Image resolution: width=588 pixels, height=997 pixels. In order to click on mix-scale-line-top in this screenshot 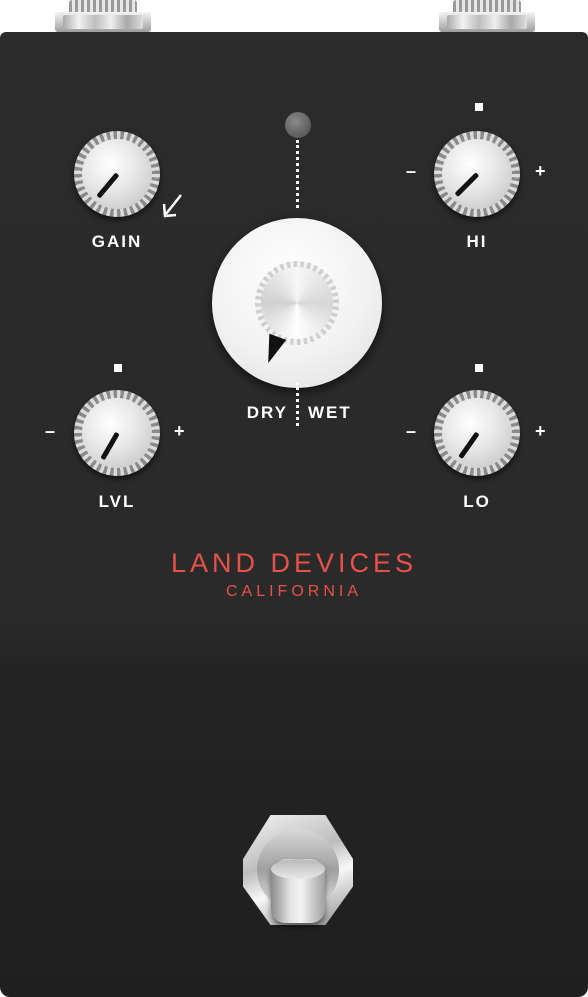, I will do `click(297, 174)`.